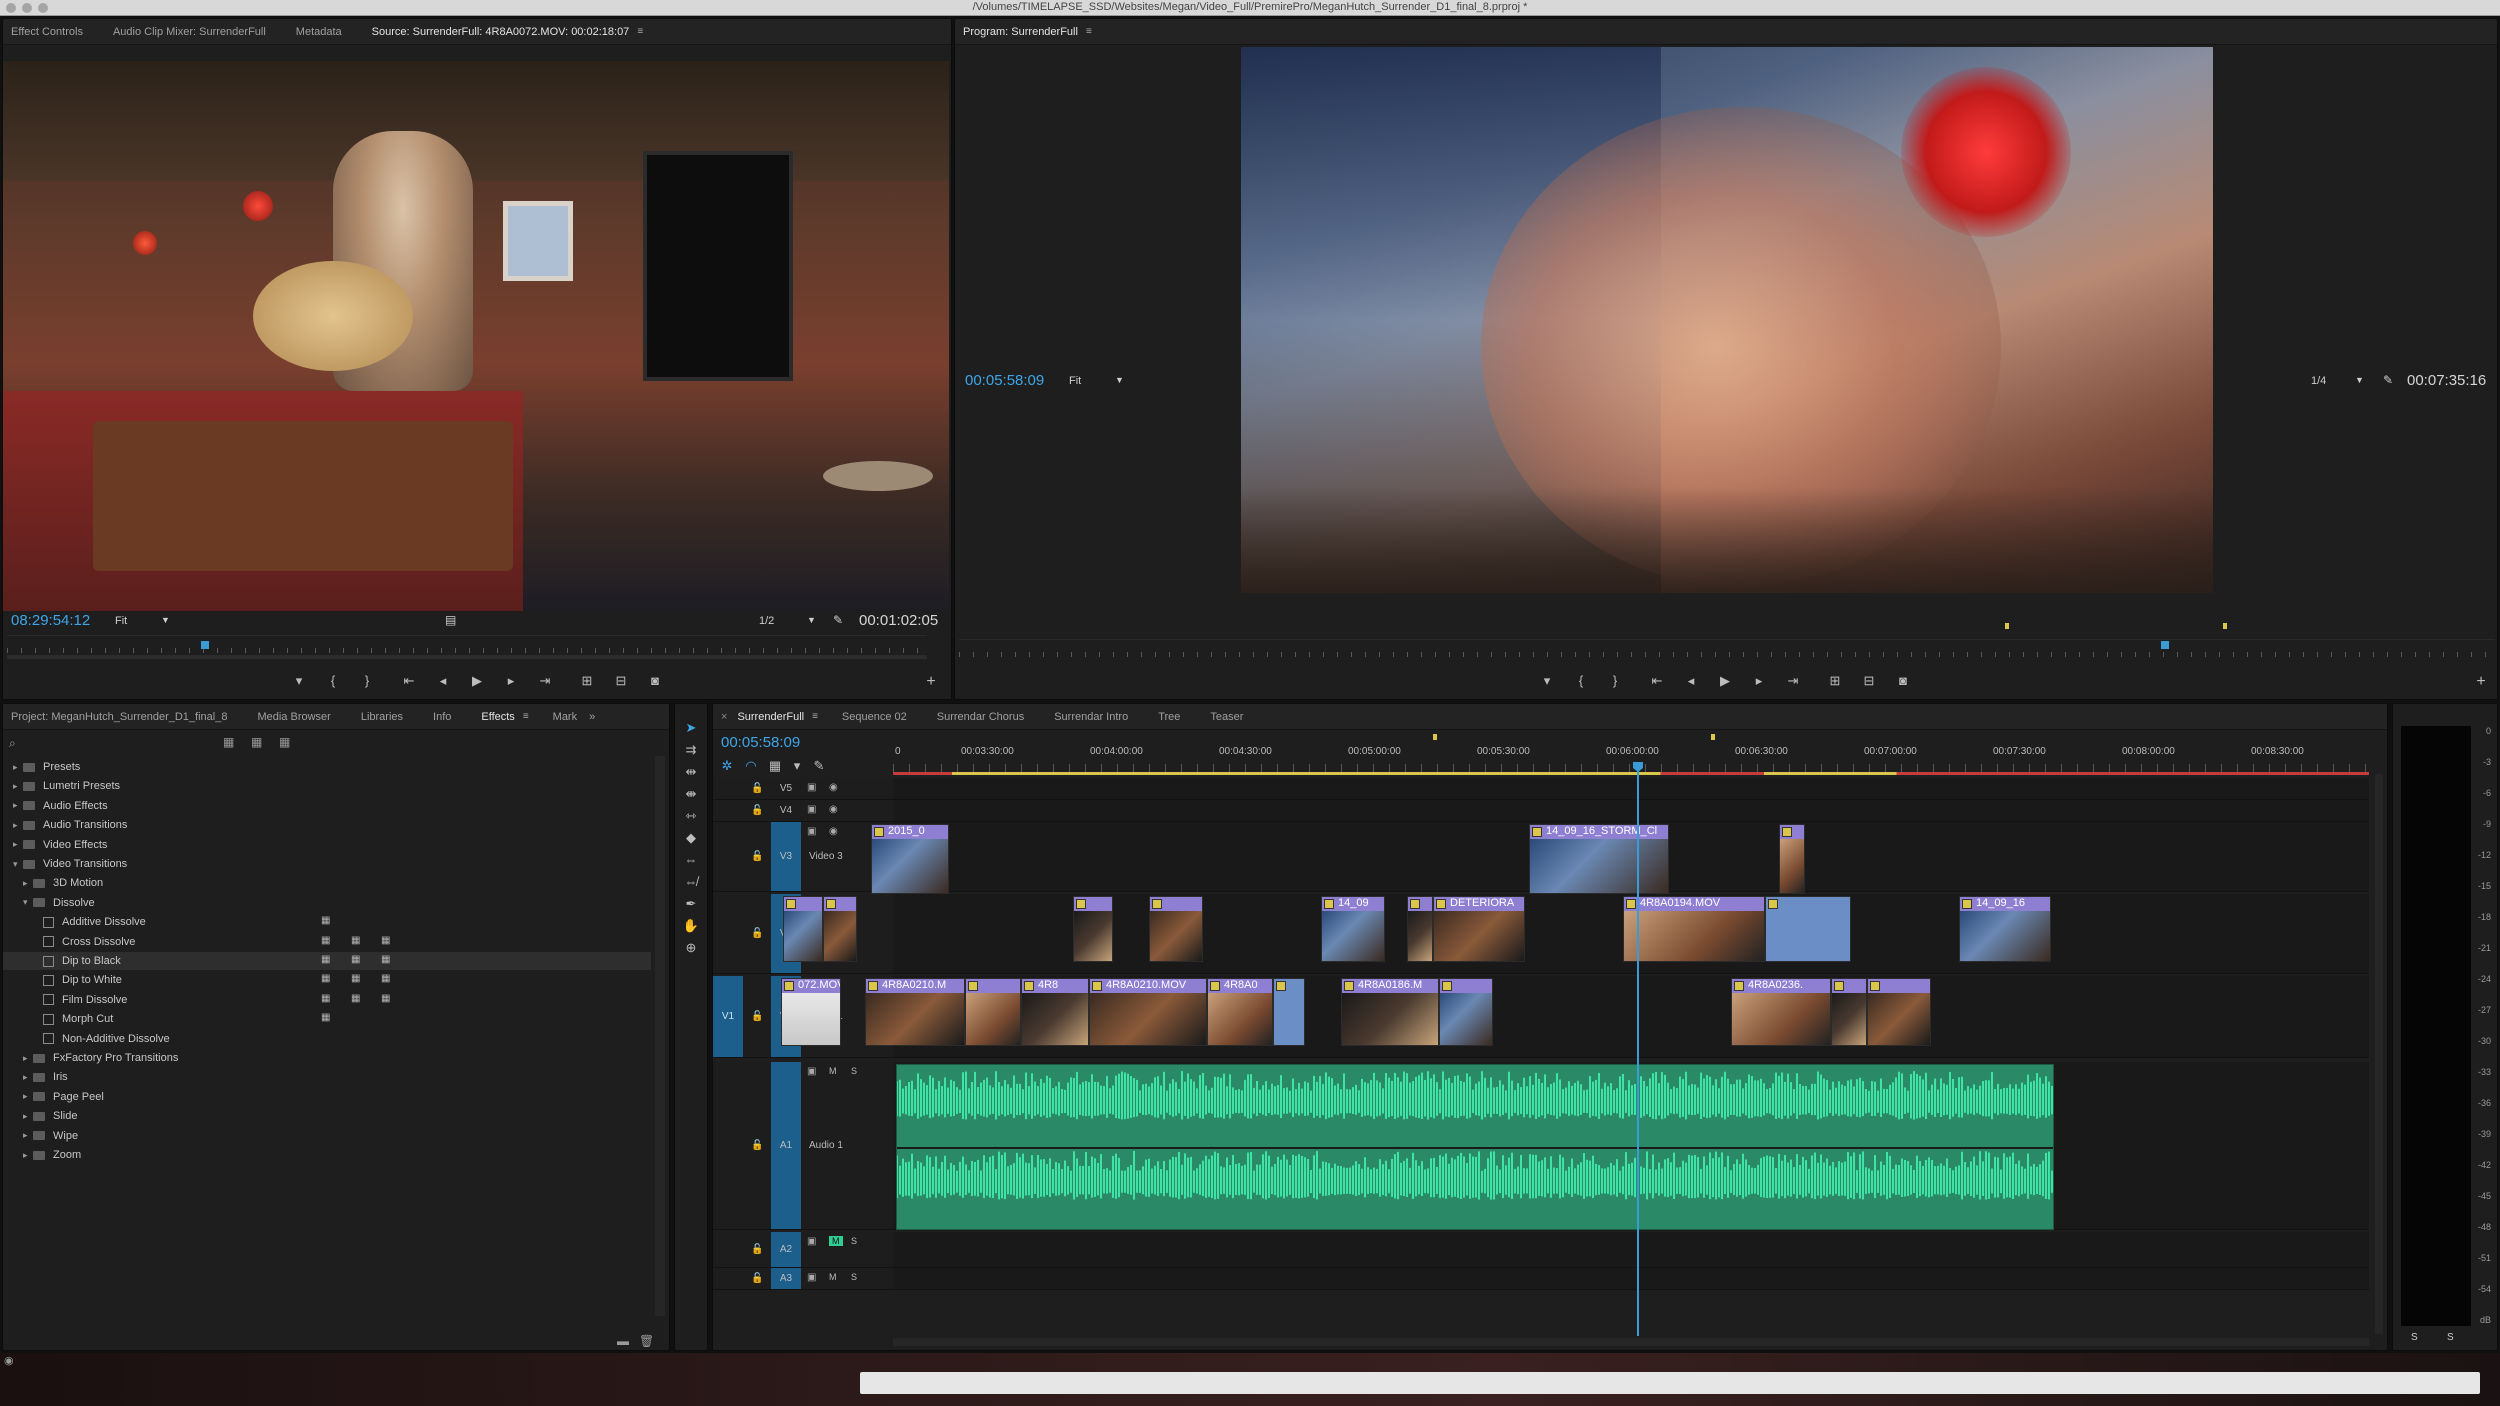 Image resolution: width=2500 pixels, height=1406 pixels. I want to click on source-timecode: 08:29:54:12, so click(50, 620).